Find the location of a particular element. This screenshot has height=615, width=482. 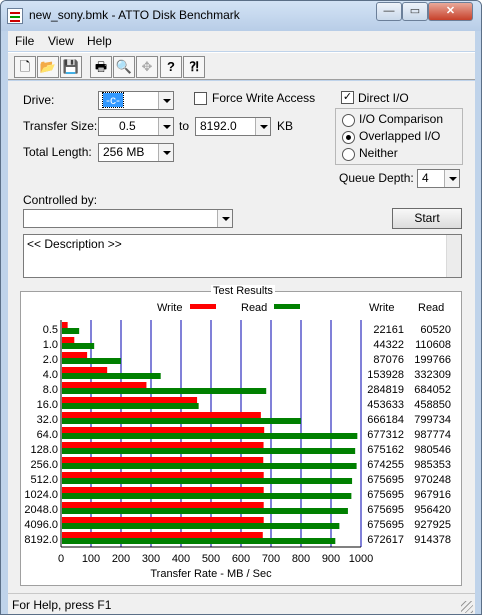

total-length-label: Total Length: is located at coordinates (57, 152).